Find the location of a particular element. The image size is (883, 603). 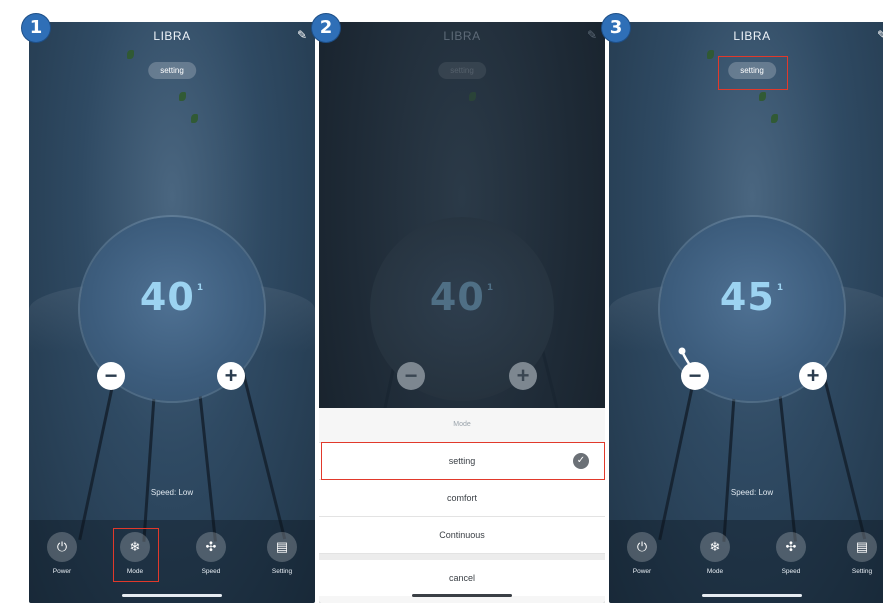

highlight-mode-button is located at coordinates (136, 555).